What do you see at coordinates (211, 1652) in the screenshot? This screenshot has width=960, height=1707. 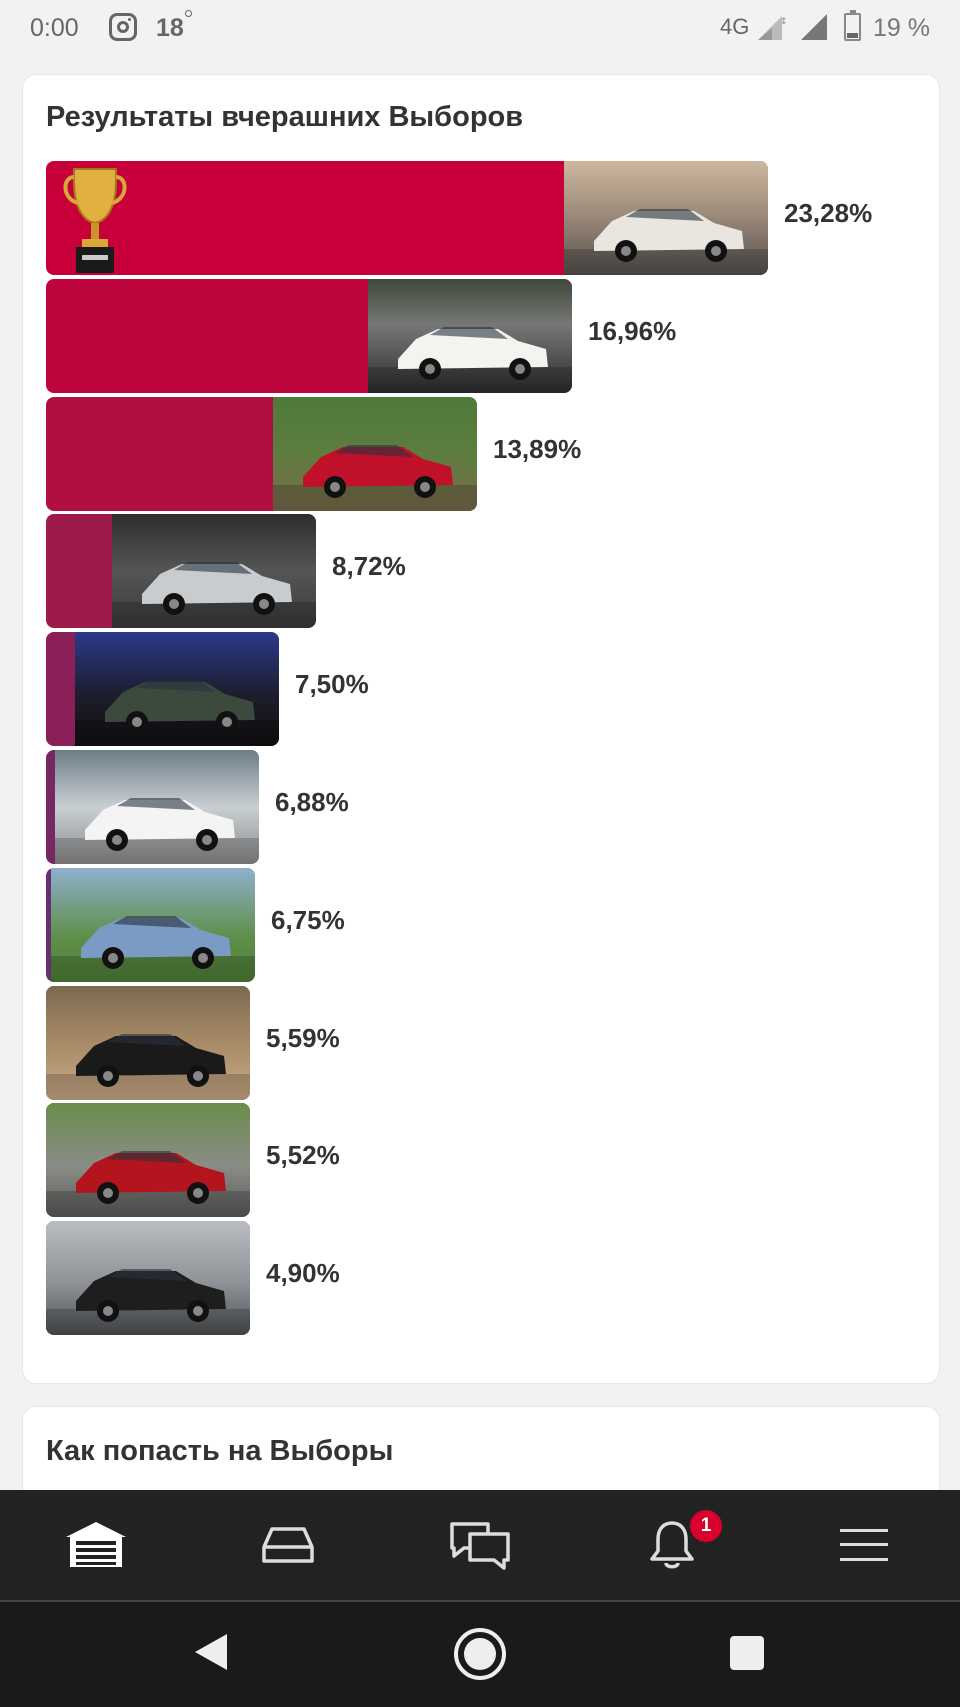 I see `back-icon` at bounding box center [211, 1652].